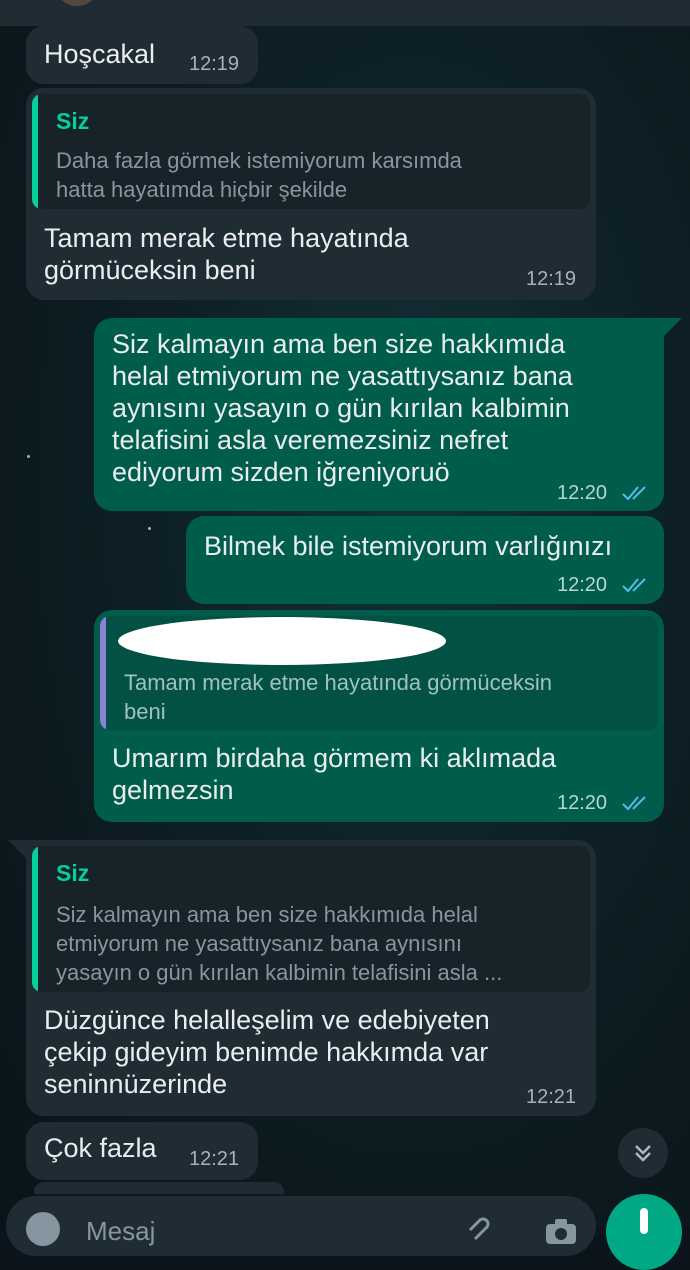 The image size is (690, 1270). Describe the element at coordinates (644, 1221) in the screenshot. I see `microphone-icon` at that location.